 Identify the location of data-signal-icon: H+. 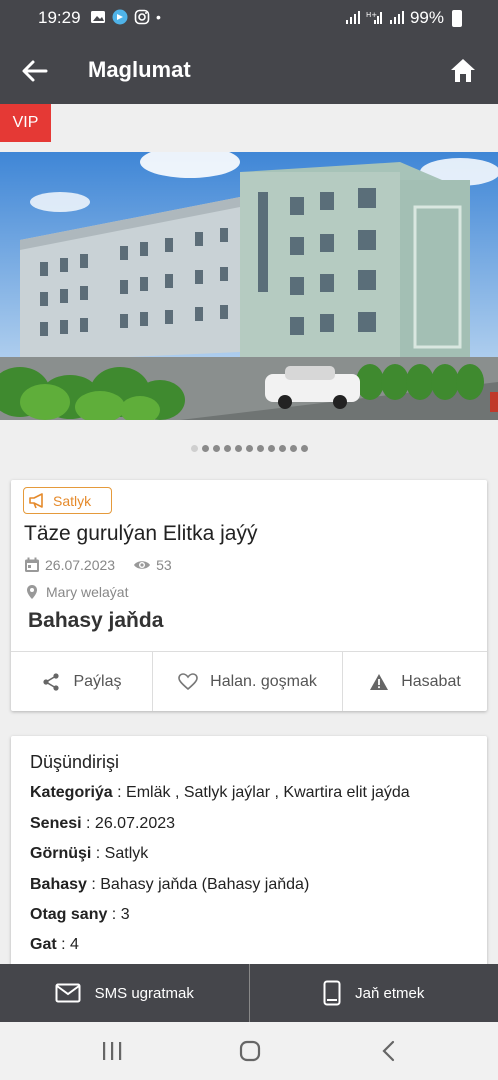
(374, 17).